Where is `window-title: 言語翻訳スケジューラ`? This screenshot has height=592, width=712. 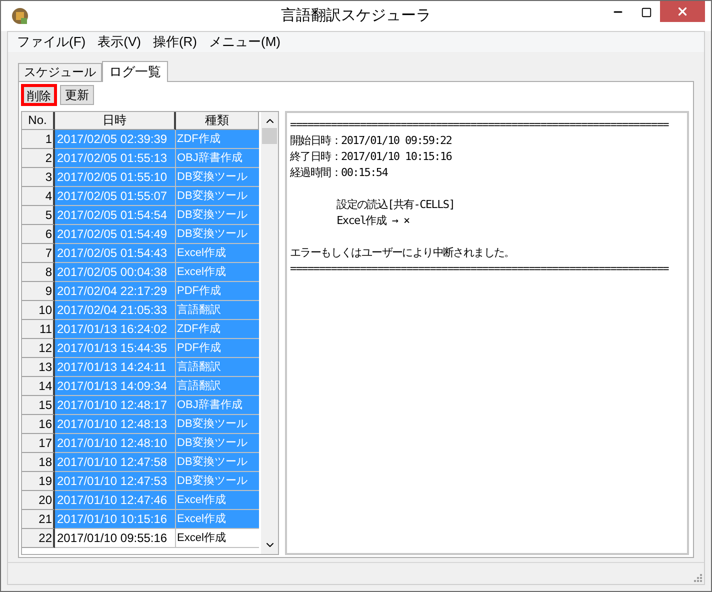 window-title: 言語翻訳スケジューラ is located at coordinates (356, 16).